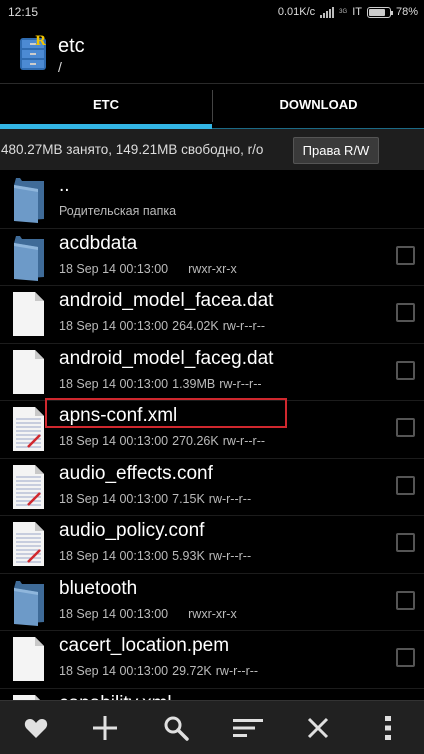  I want to click on highlight-box, so click(166, 413).